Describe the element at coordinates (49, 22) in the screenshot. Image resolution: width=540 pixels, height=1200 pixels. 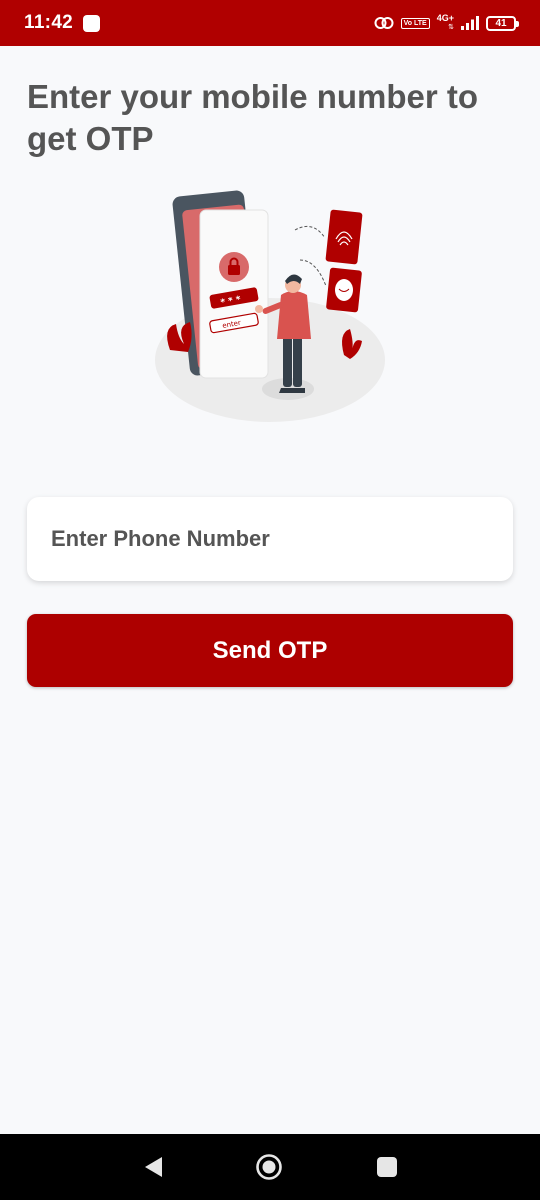
I see `status-time: 11:42` at that location.